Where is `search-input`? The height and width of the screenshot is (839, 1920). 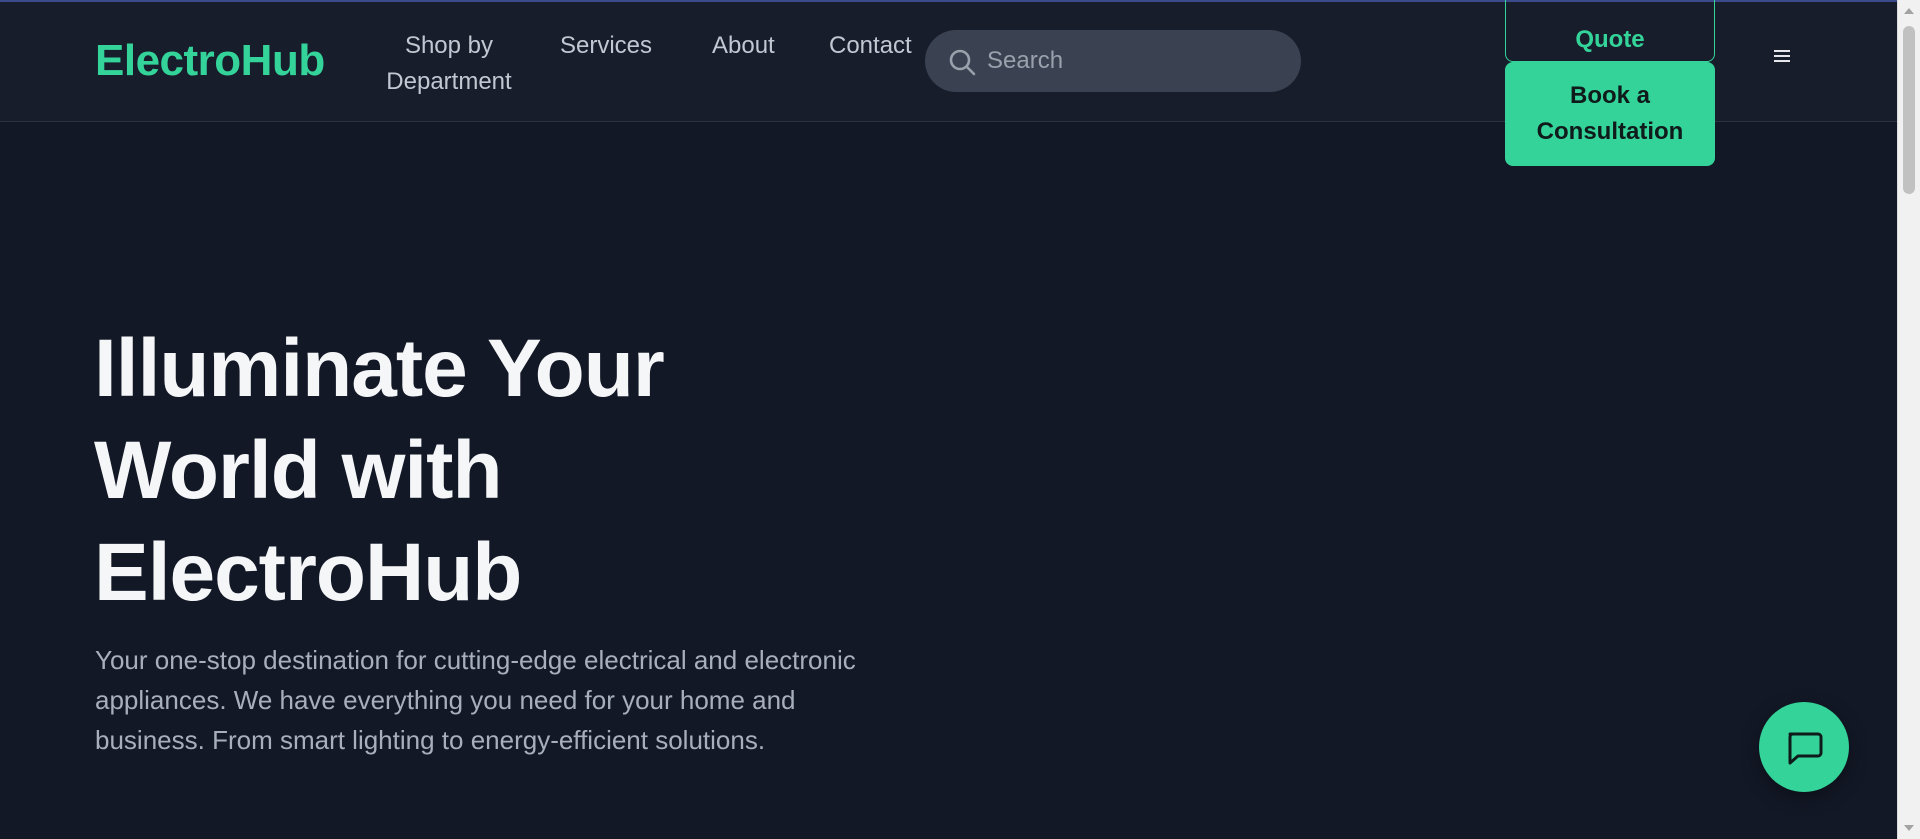
search-input is located at coordinates (1132, 61).